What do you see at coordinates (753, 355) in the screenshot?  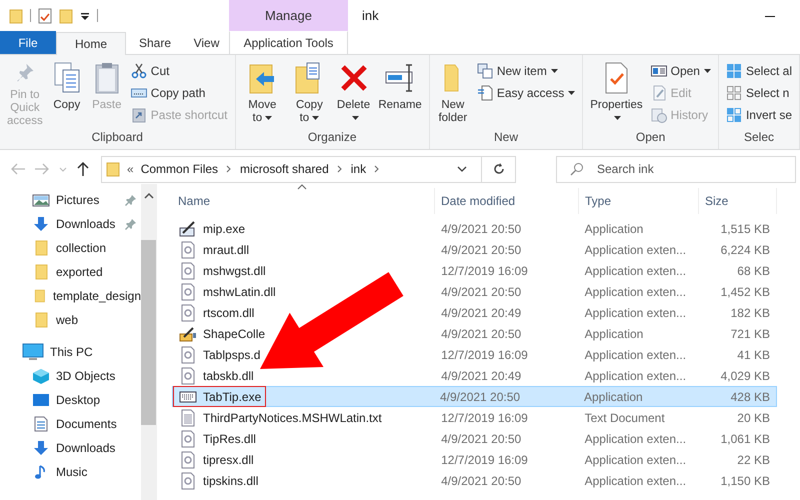 I see `size-cell-text: 41 KB` at bounding box center [753, 355].